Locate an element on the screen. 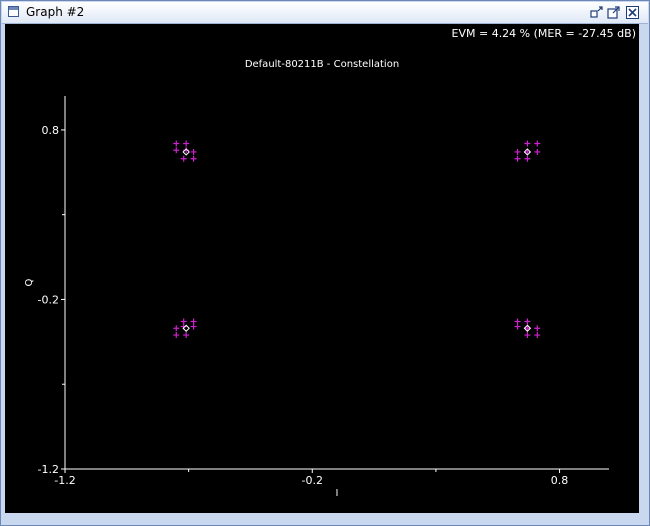  maximize-icon is located at coordinates (613, 12).